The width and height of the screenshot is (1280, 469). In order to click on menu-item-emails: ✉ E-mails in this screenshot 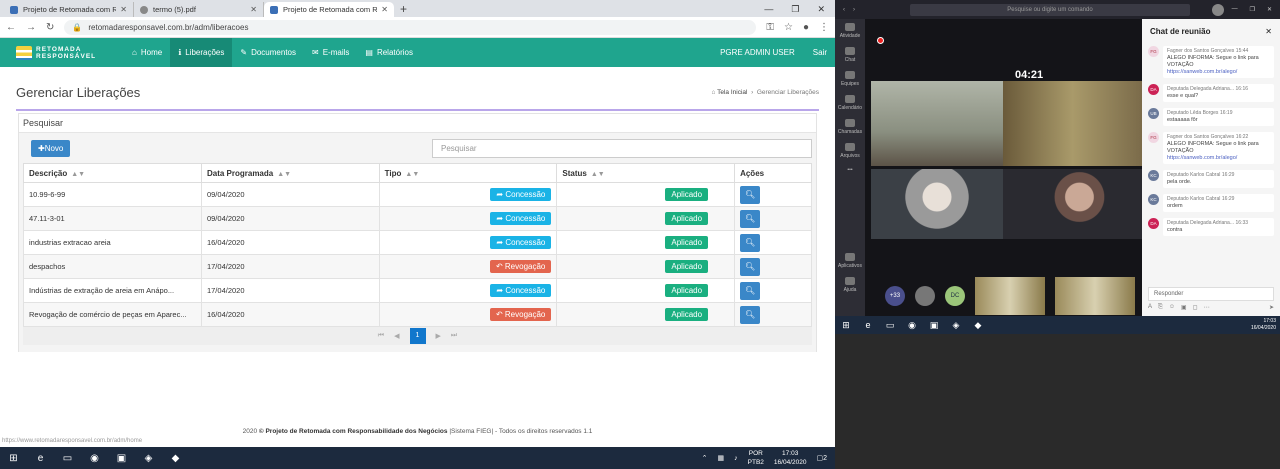, I will do `click(330, 52)`.